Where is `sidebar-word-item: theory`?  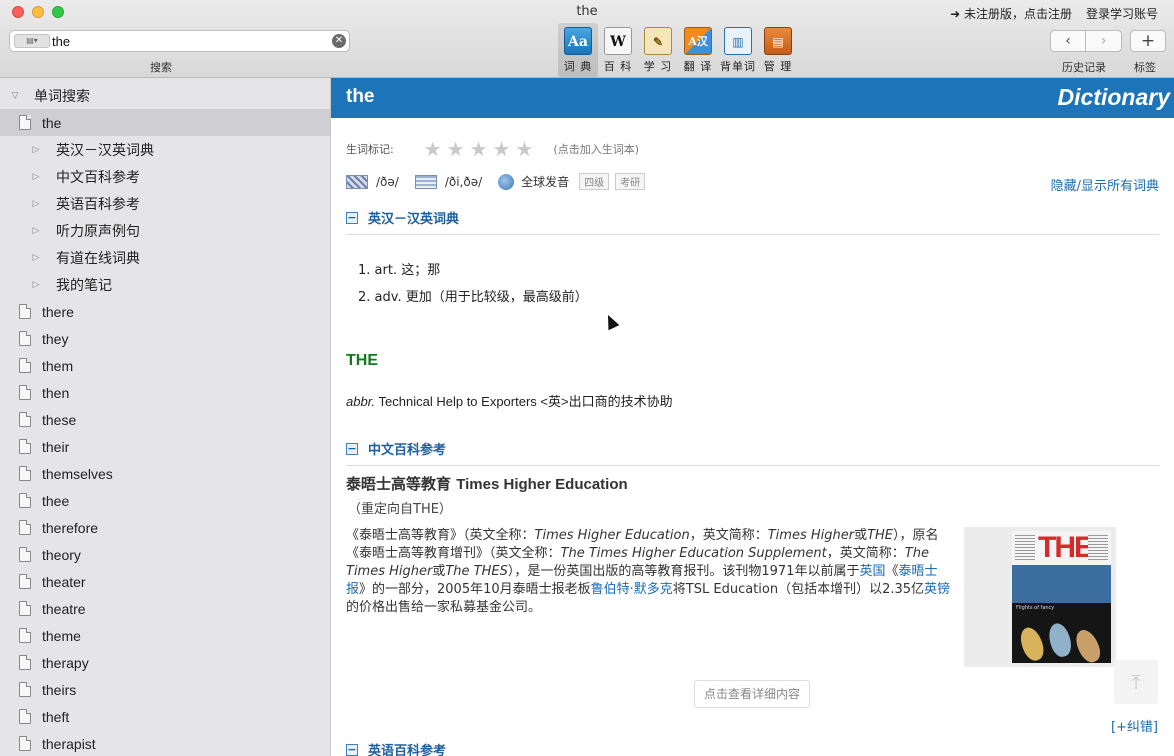
sidebar-word-item: theory is located at coordinates (165, 554).